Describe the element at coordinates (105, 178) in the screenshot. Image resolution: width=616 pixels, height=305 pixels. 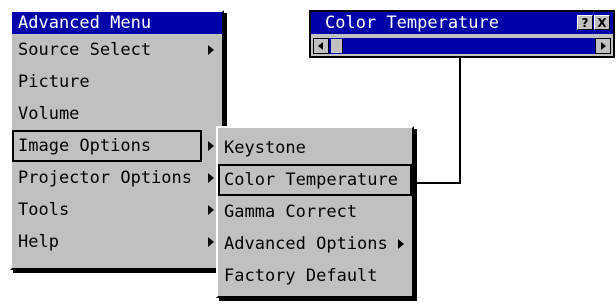
I see `menu-item-label: Projector Options` at that location.